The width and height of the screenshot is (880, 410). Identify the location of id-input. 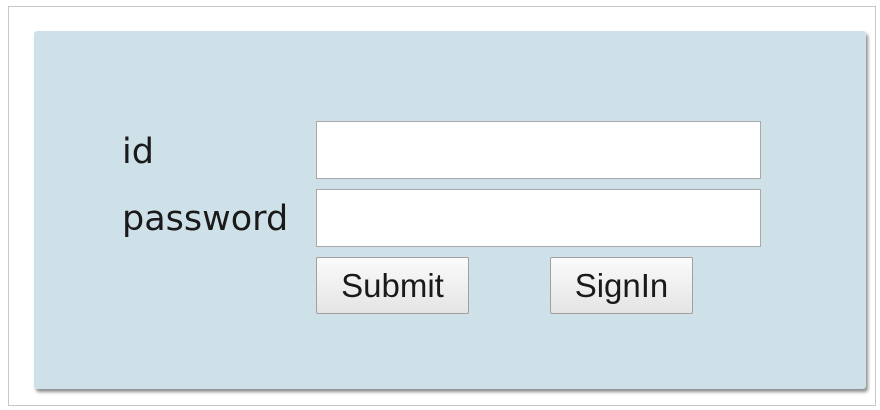
(538, 150).